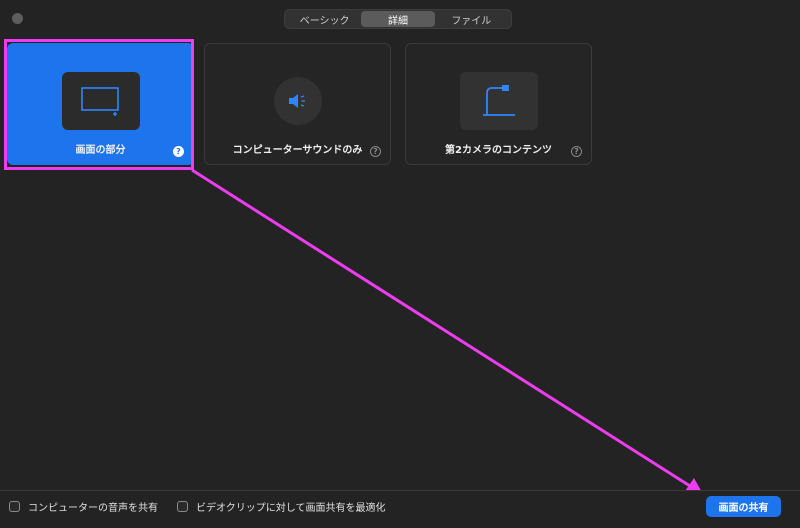 Image resolution: width=800 pixels, height=528 pixels. I want to click on share-screen-button: 画面の共有, so click(743, 506).